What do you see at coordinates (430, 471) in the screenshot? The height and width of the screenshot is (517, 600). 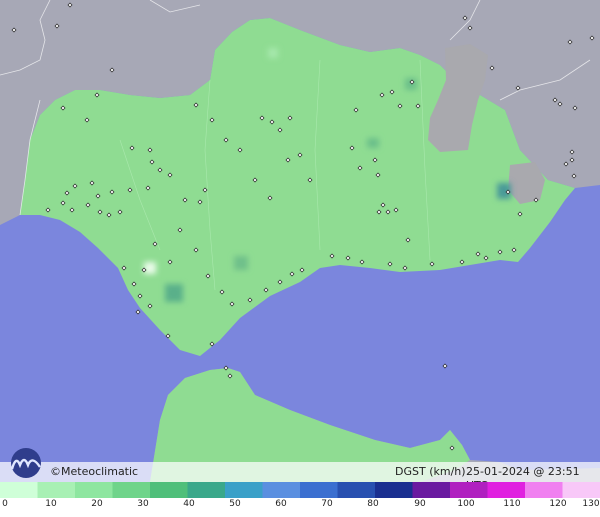 I see `variable-label: DGST (km/h)` at bounding box center [430, 471].